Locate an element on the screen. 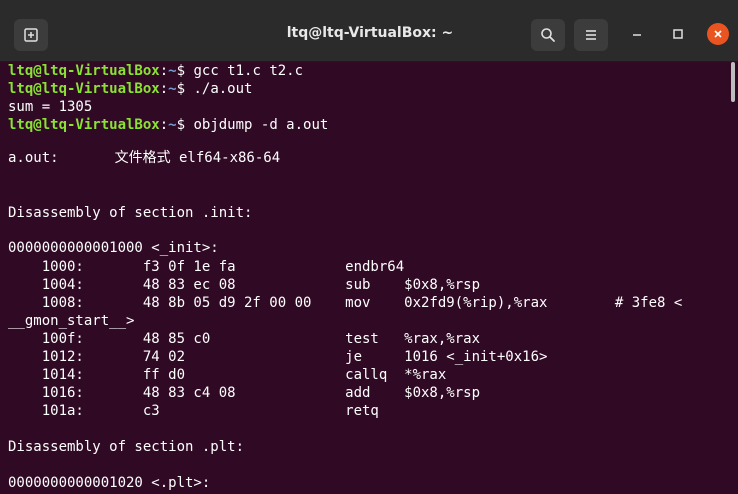 The height and width of the screenshot is (494, 738). title-bar: ltq@ltq-VirtualBox: ~ is located at coordinates (369, 31).